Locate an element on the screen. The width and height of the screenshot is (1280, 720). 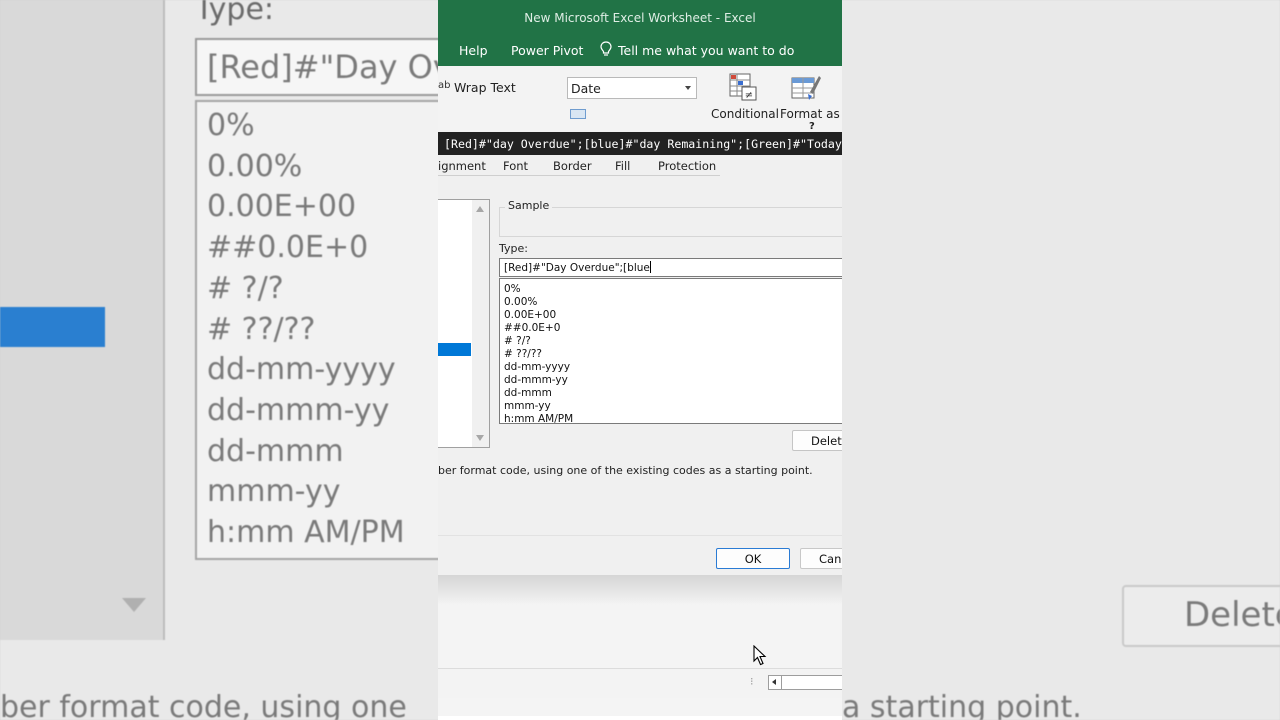
status-bar: ⁝ is located at coordinates (640, 683).